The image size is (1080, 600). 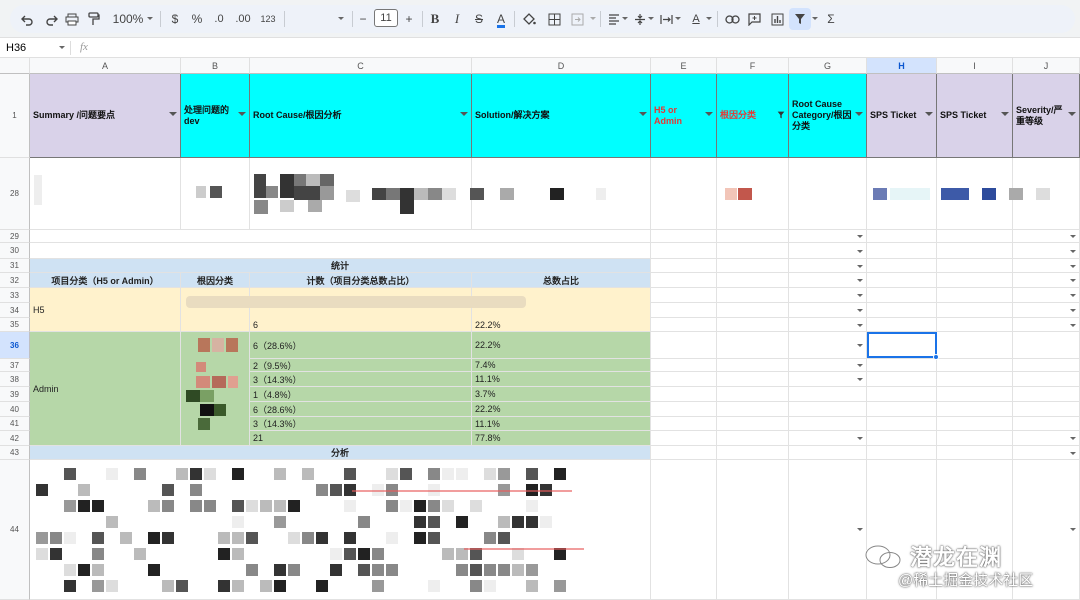 What do you see at coordinates (15, 295) in the screenshot?
I see `row-header-33: 33` at bounding box center [15, 295].